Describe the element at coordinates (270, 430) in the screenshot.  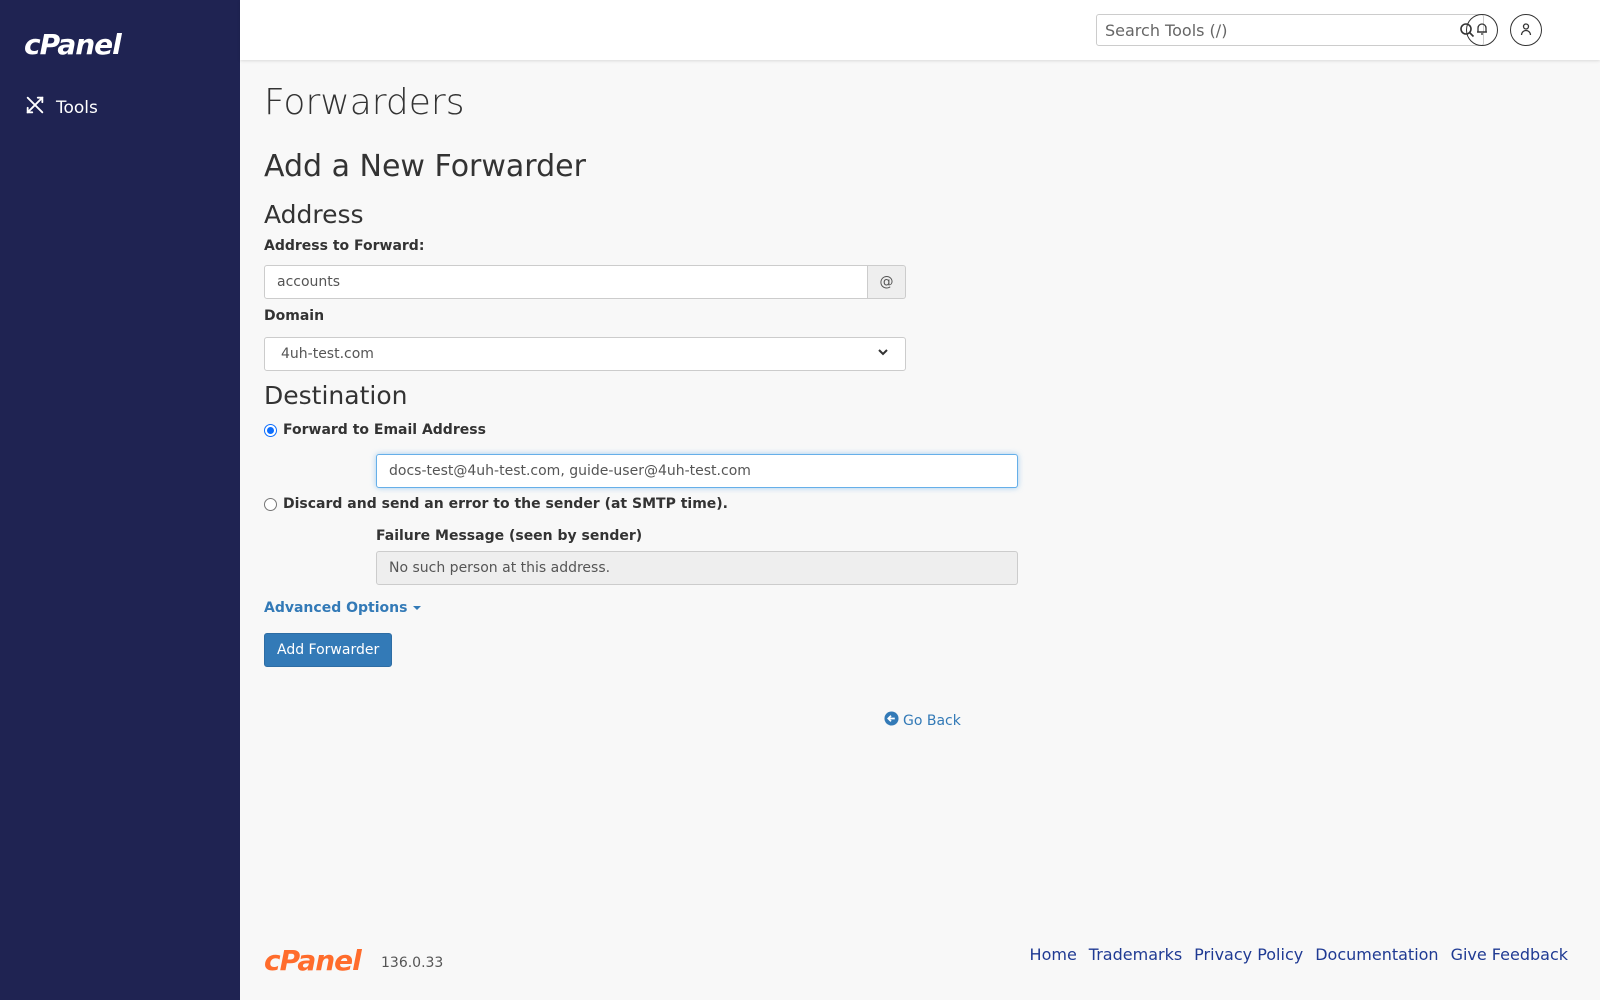
I see `forward-radio` at that location.